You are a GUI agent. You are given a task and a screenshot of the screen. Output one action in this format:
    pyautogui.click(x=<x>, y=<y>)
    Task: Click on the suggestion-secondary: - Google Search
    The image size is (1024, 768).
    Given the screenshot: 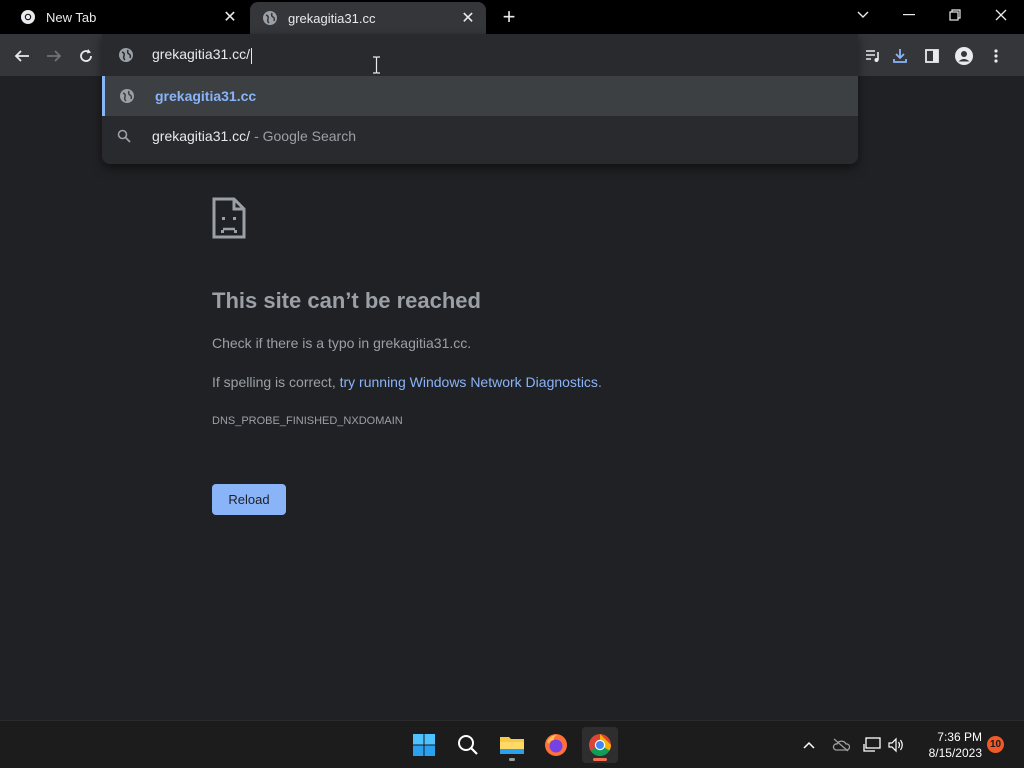 What is the action you would take?
    pyautogui.click(x=305, y=136)
    